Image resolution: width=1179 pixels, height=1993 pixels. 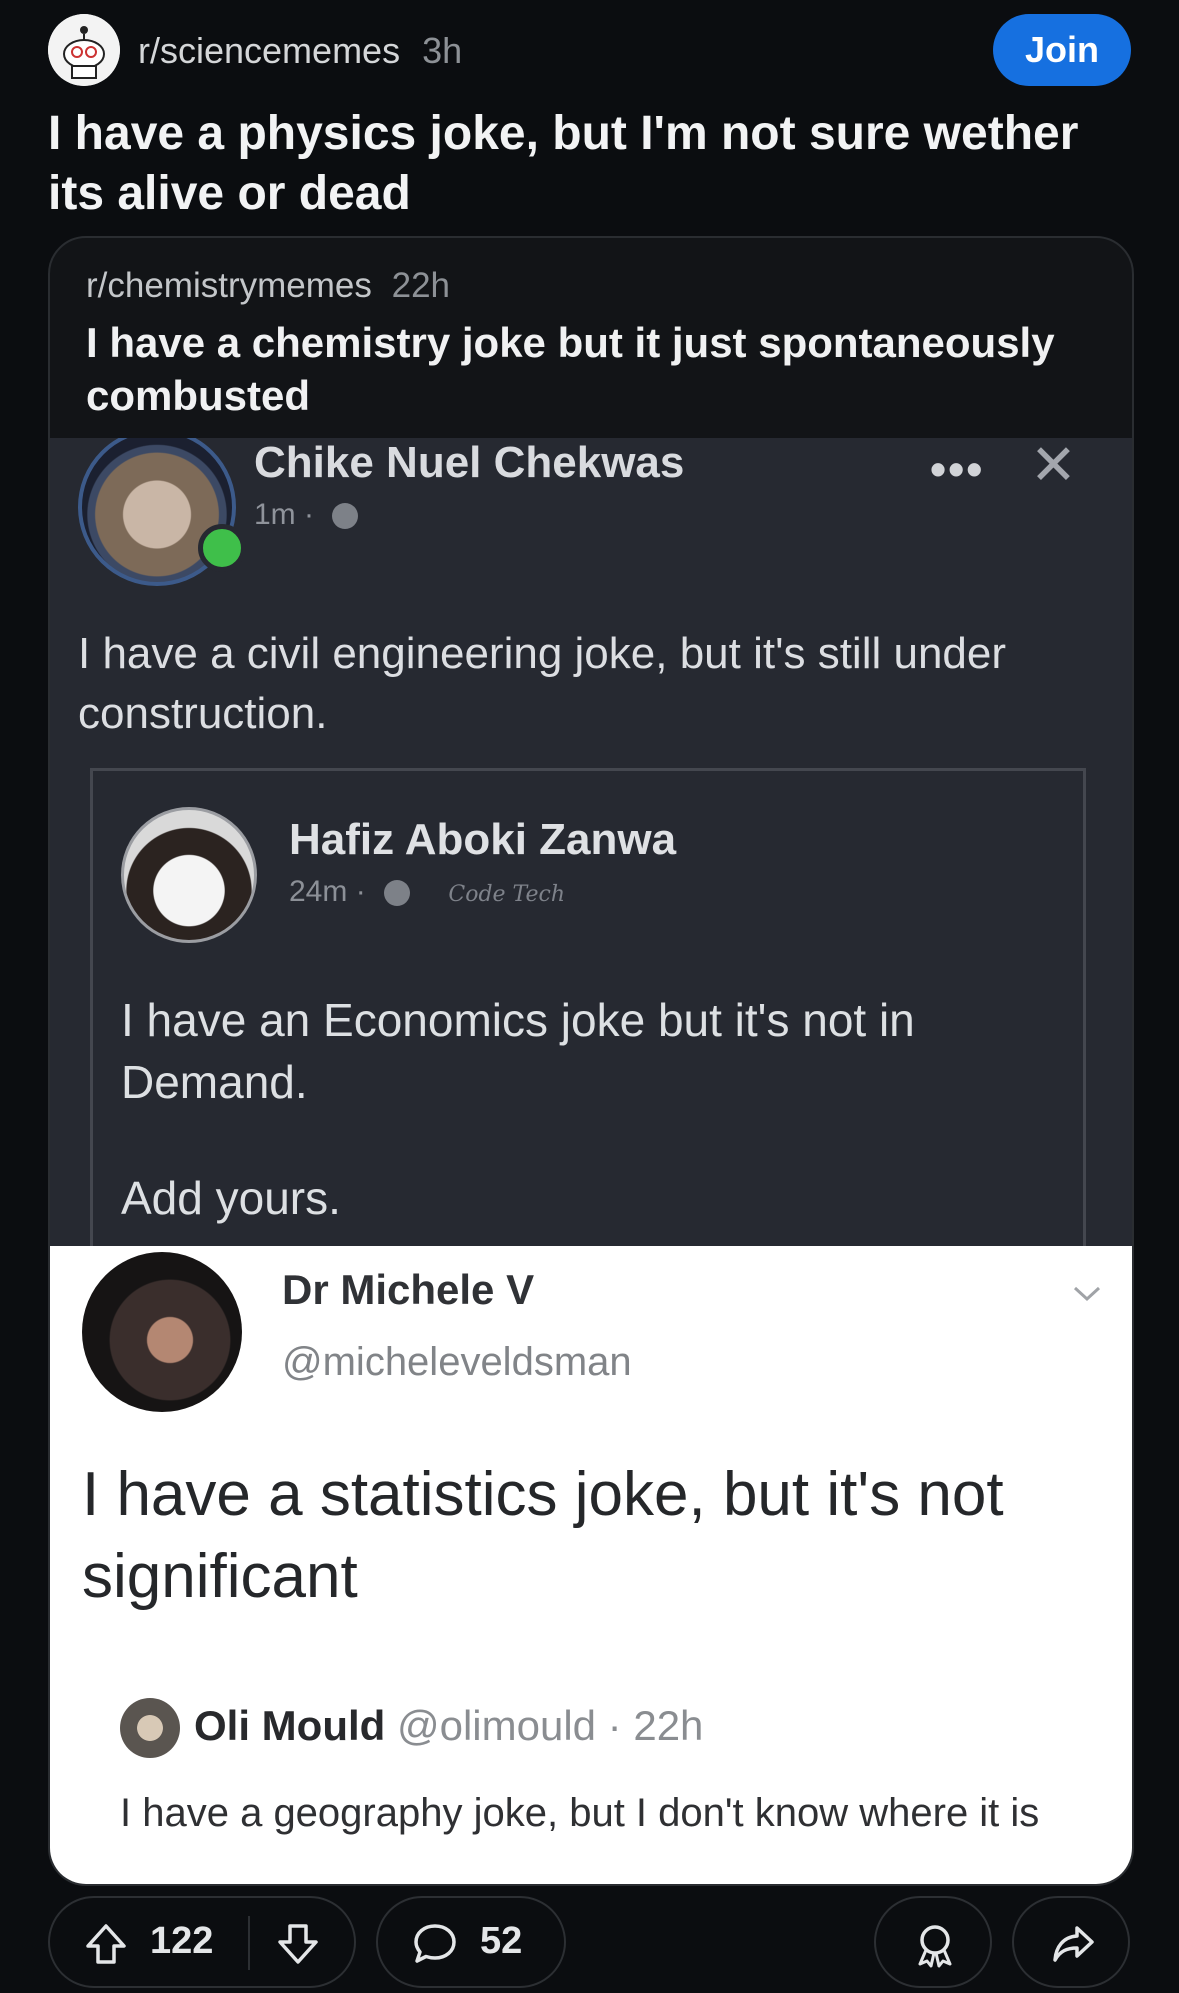 What do you see at coordinates (435, 1946) in the screenshot?
I see `comment-icon` at bounding box center [435, 1946].